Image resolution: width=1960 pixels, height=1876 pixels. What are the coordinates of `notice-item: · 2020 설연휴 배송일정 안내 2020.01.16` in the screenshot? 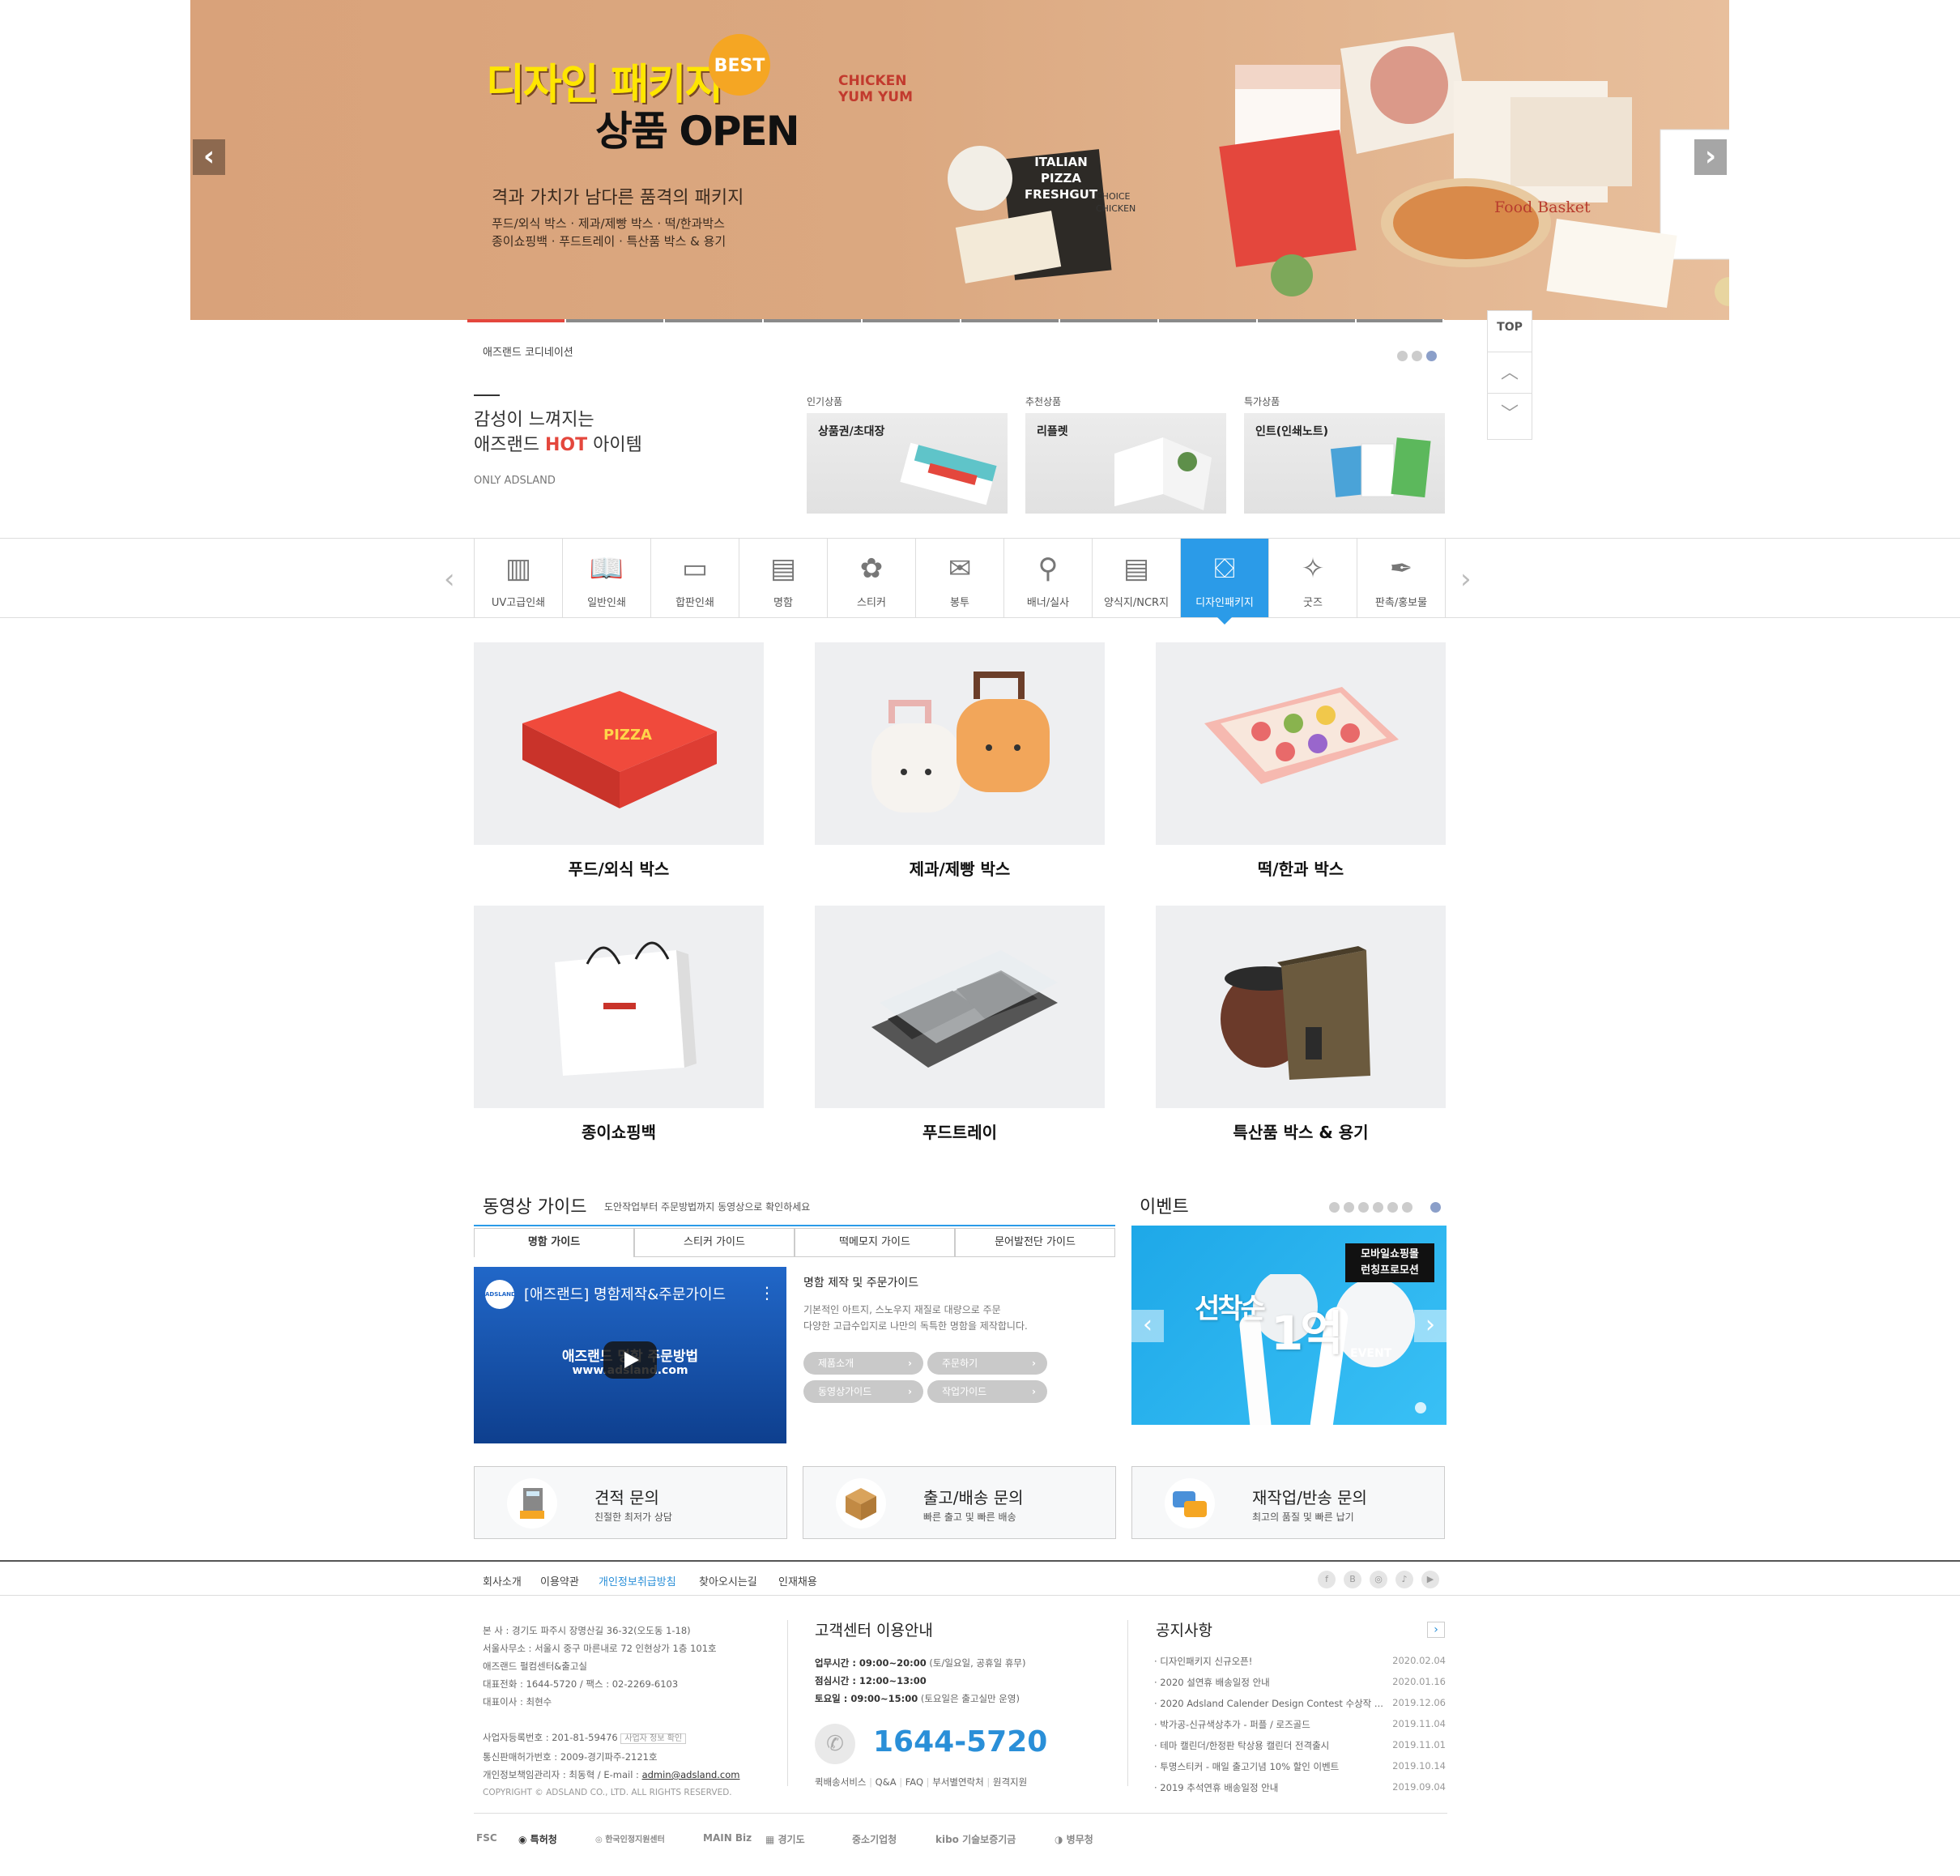 It's located at (1300, 1686).